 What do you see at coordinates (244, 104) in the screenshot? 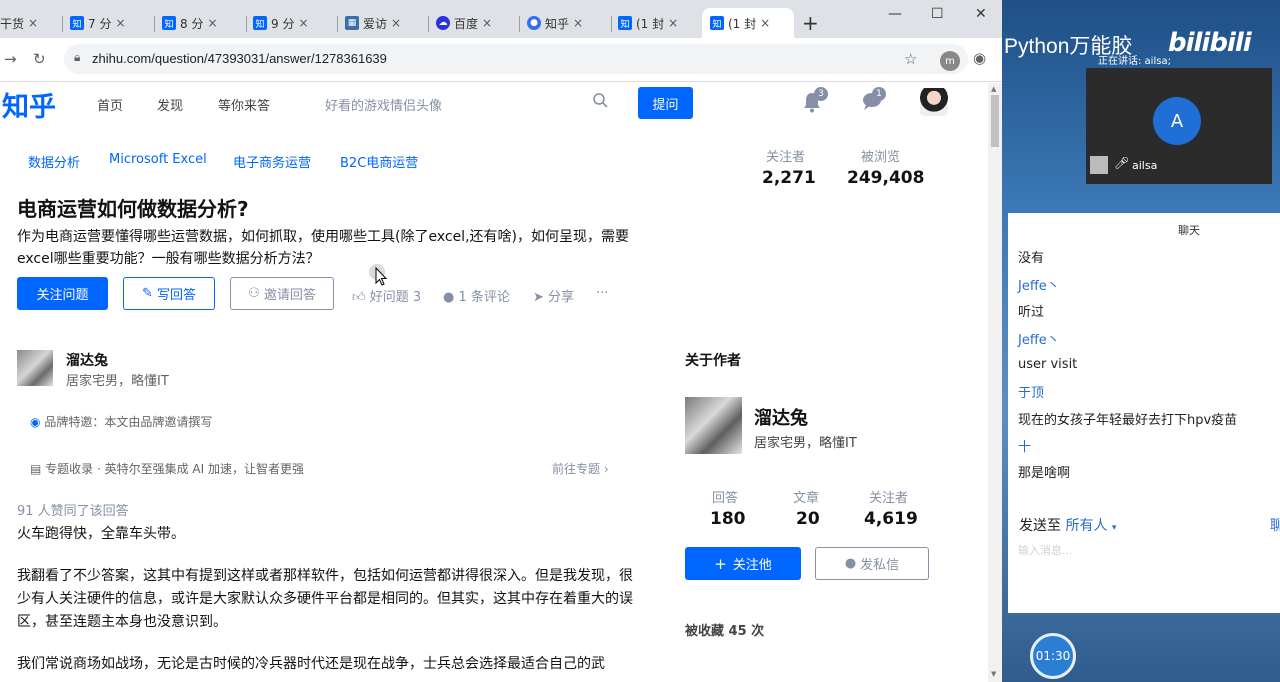
I see `nav-waiting-answer: 等你来答` at bounding box center [244, 104].